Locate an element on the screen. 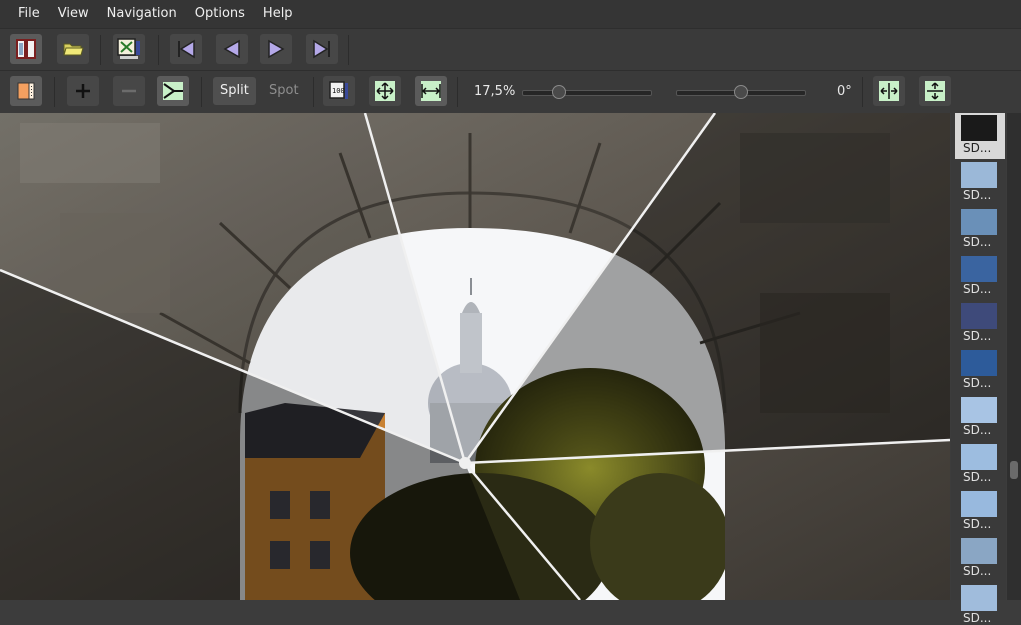 The width and height of the screenshot is (1021, 625). split-toggle: Split is located at coordinates (234, 91).